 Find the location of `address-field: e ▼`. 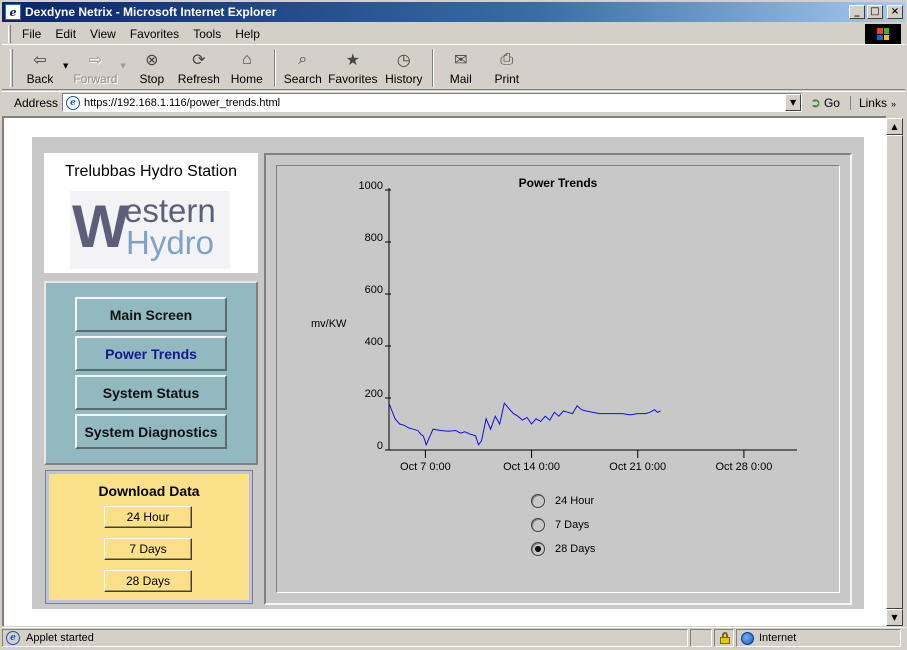

address-field: e ▼ is located at coordinates (432, 102).